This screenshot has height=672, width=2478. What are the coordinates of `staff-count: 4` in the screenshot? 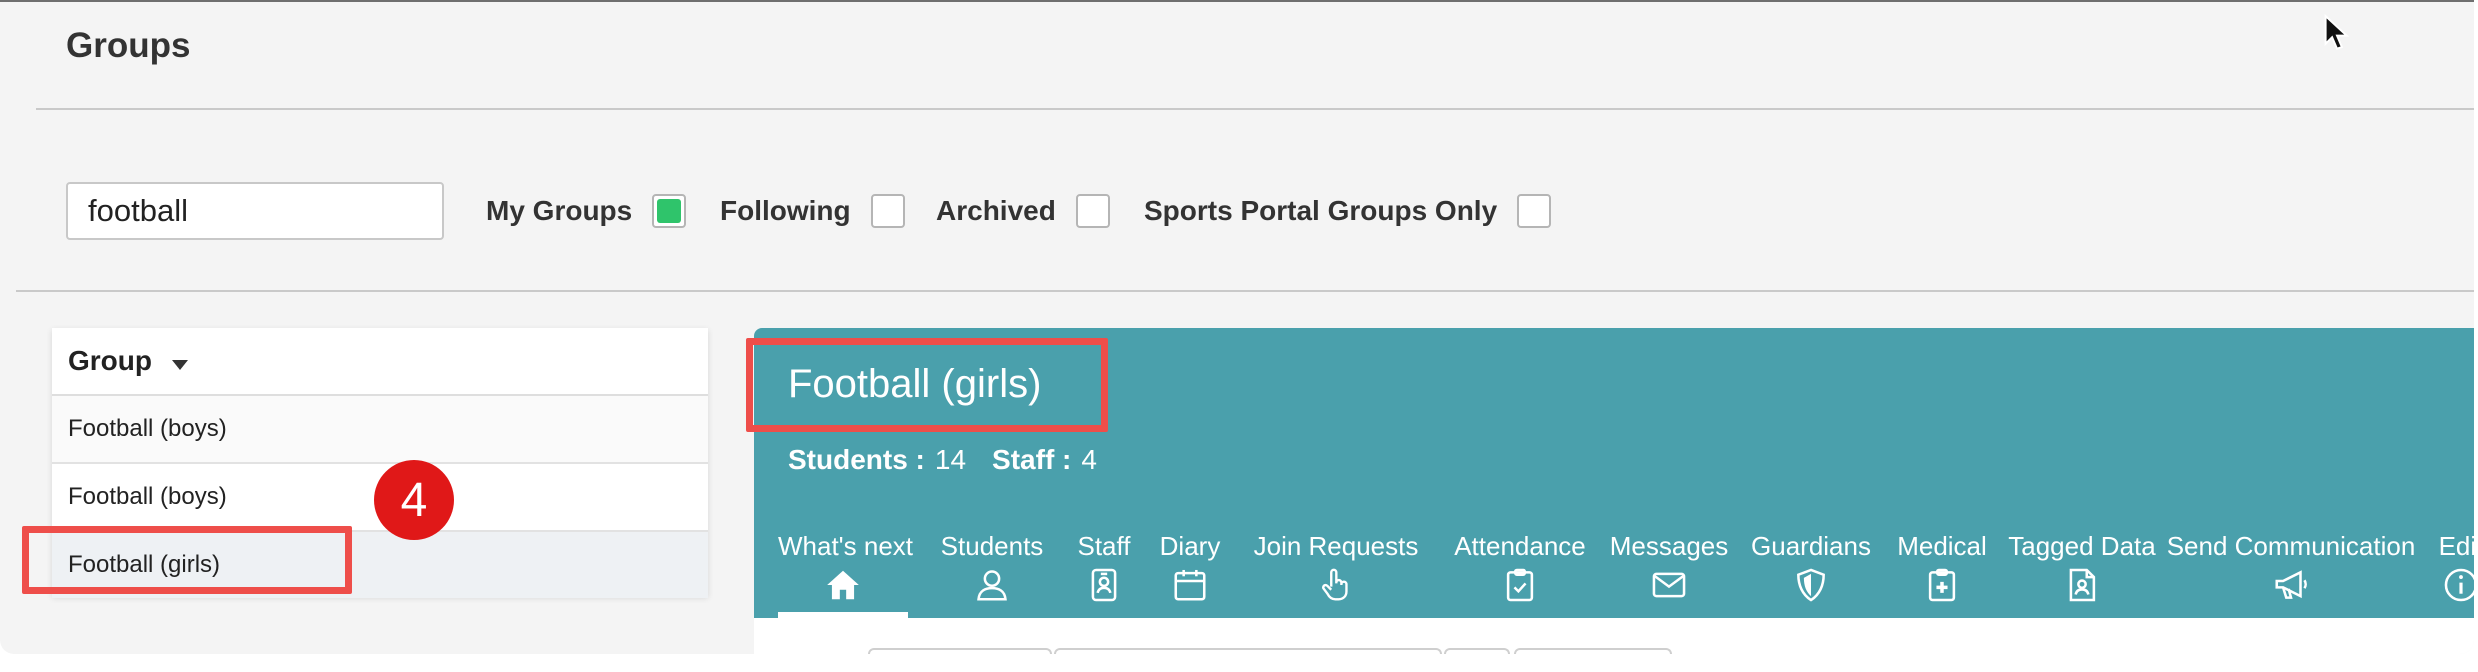 It's located at (1089, 459).